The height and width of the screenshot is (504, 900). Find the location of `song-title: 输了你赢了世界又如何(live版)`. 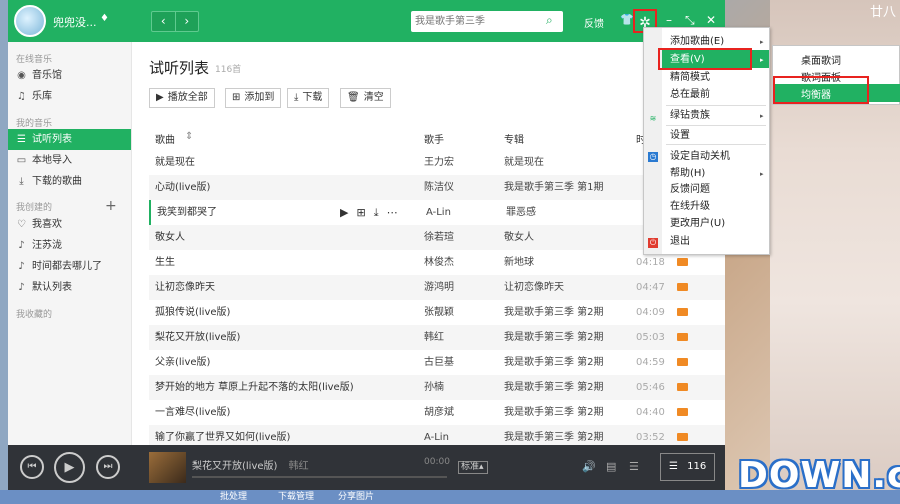

song-title: 输了你赢了世界又如何(live版) is located at coordinates (222, 435).